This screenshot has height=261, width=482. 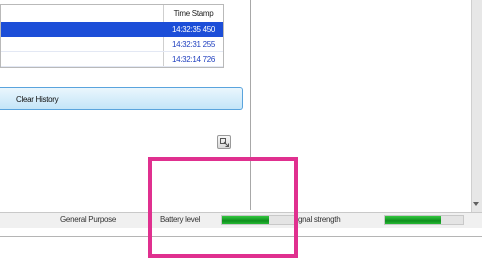 What do you see at coordinates (193, 29) in the screenshot?
I see `row-time-stamp: 14:32:35 450` at bounding box center [193, 29].